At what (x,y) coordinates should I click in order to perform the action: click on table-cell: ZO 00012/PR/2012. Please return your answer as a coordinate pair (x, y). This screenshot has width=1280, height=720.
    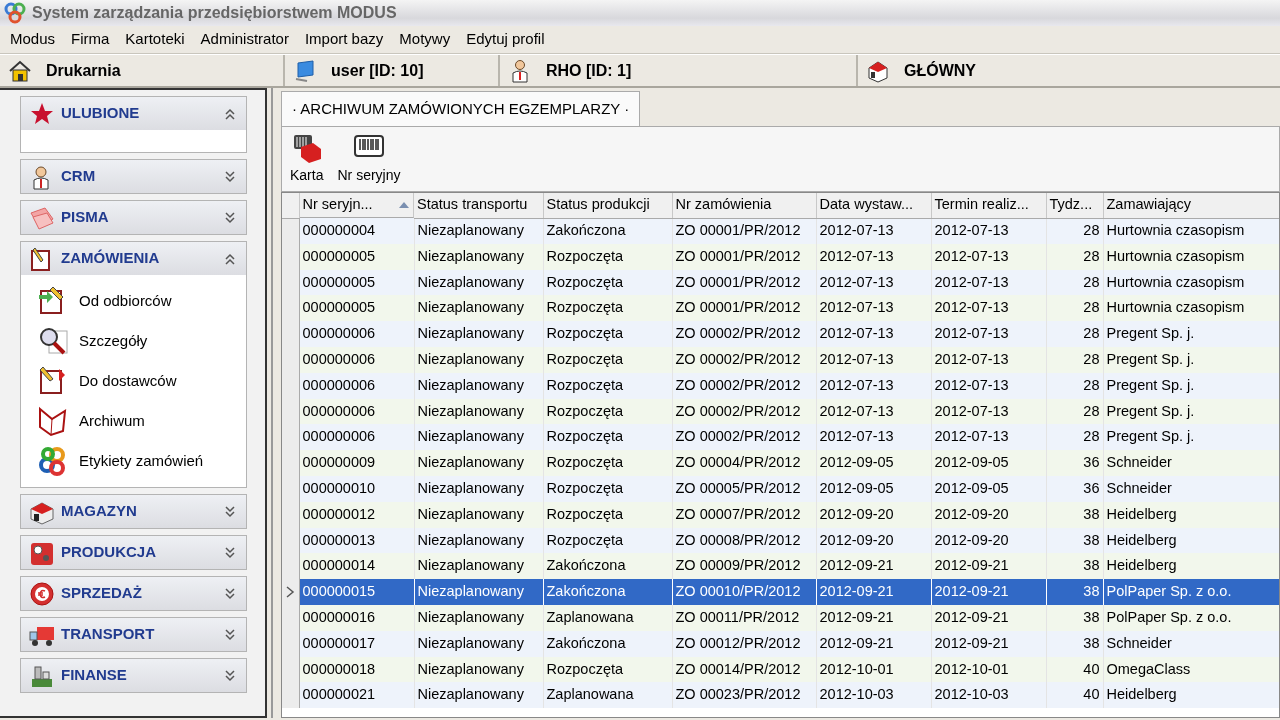
    Looking at the image, I should click on (744, 643).